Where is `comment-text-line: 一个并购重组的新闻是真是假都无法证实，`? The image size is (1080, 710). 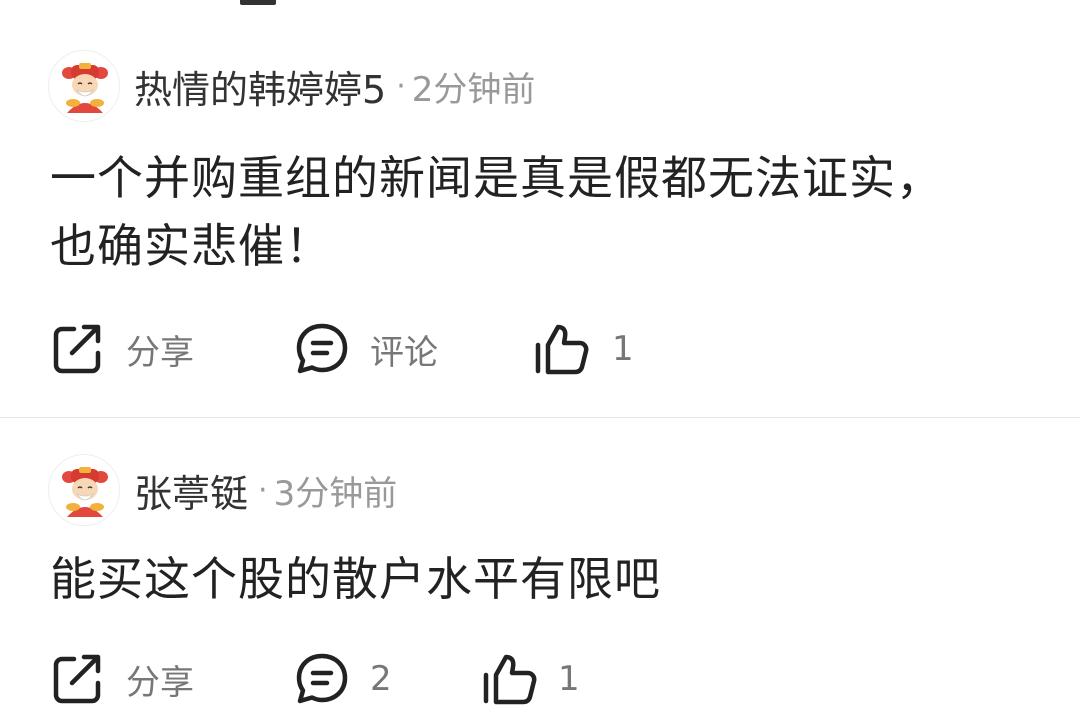
comment-text-line: 一个并购重组的新闻是真是假都无法证实， is located at coordinates (496, 178).